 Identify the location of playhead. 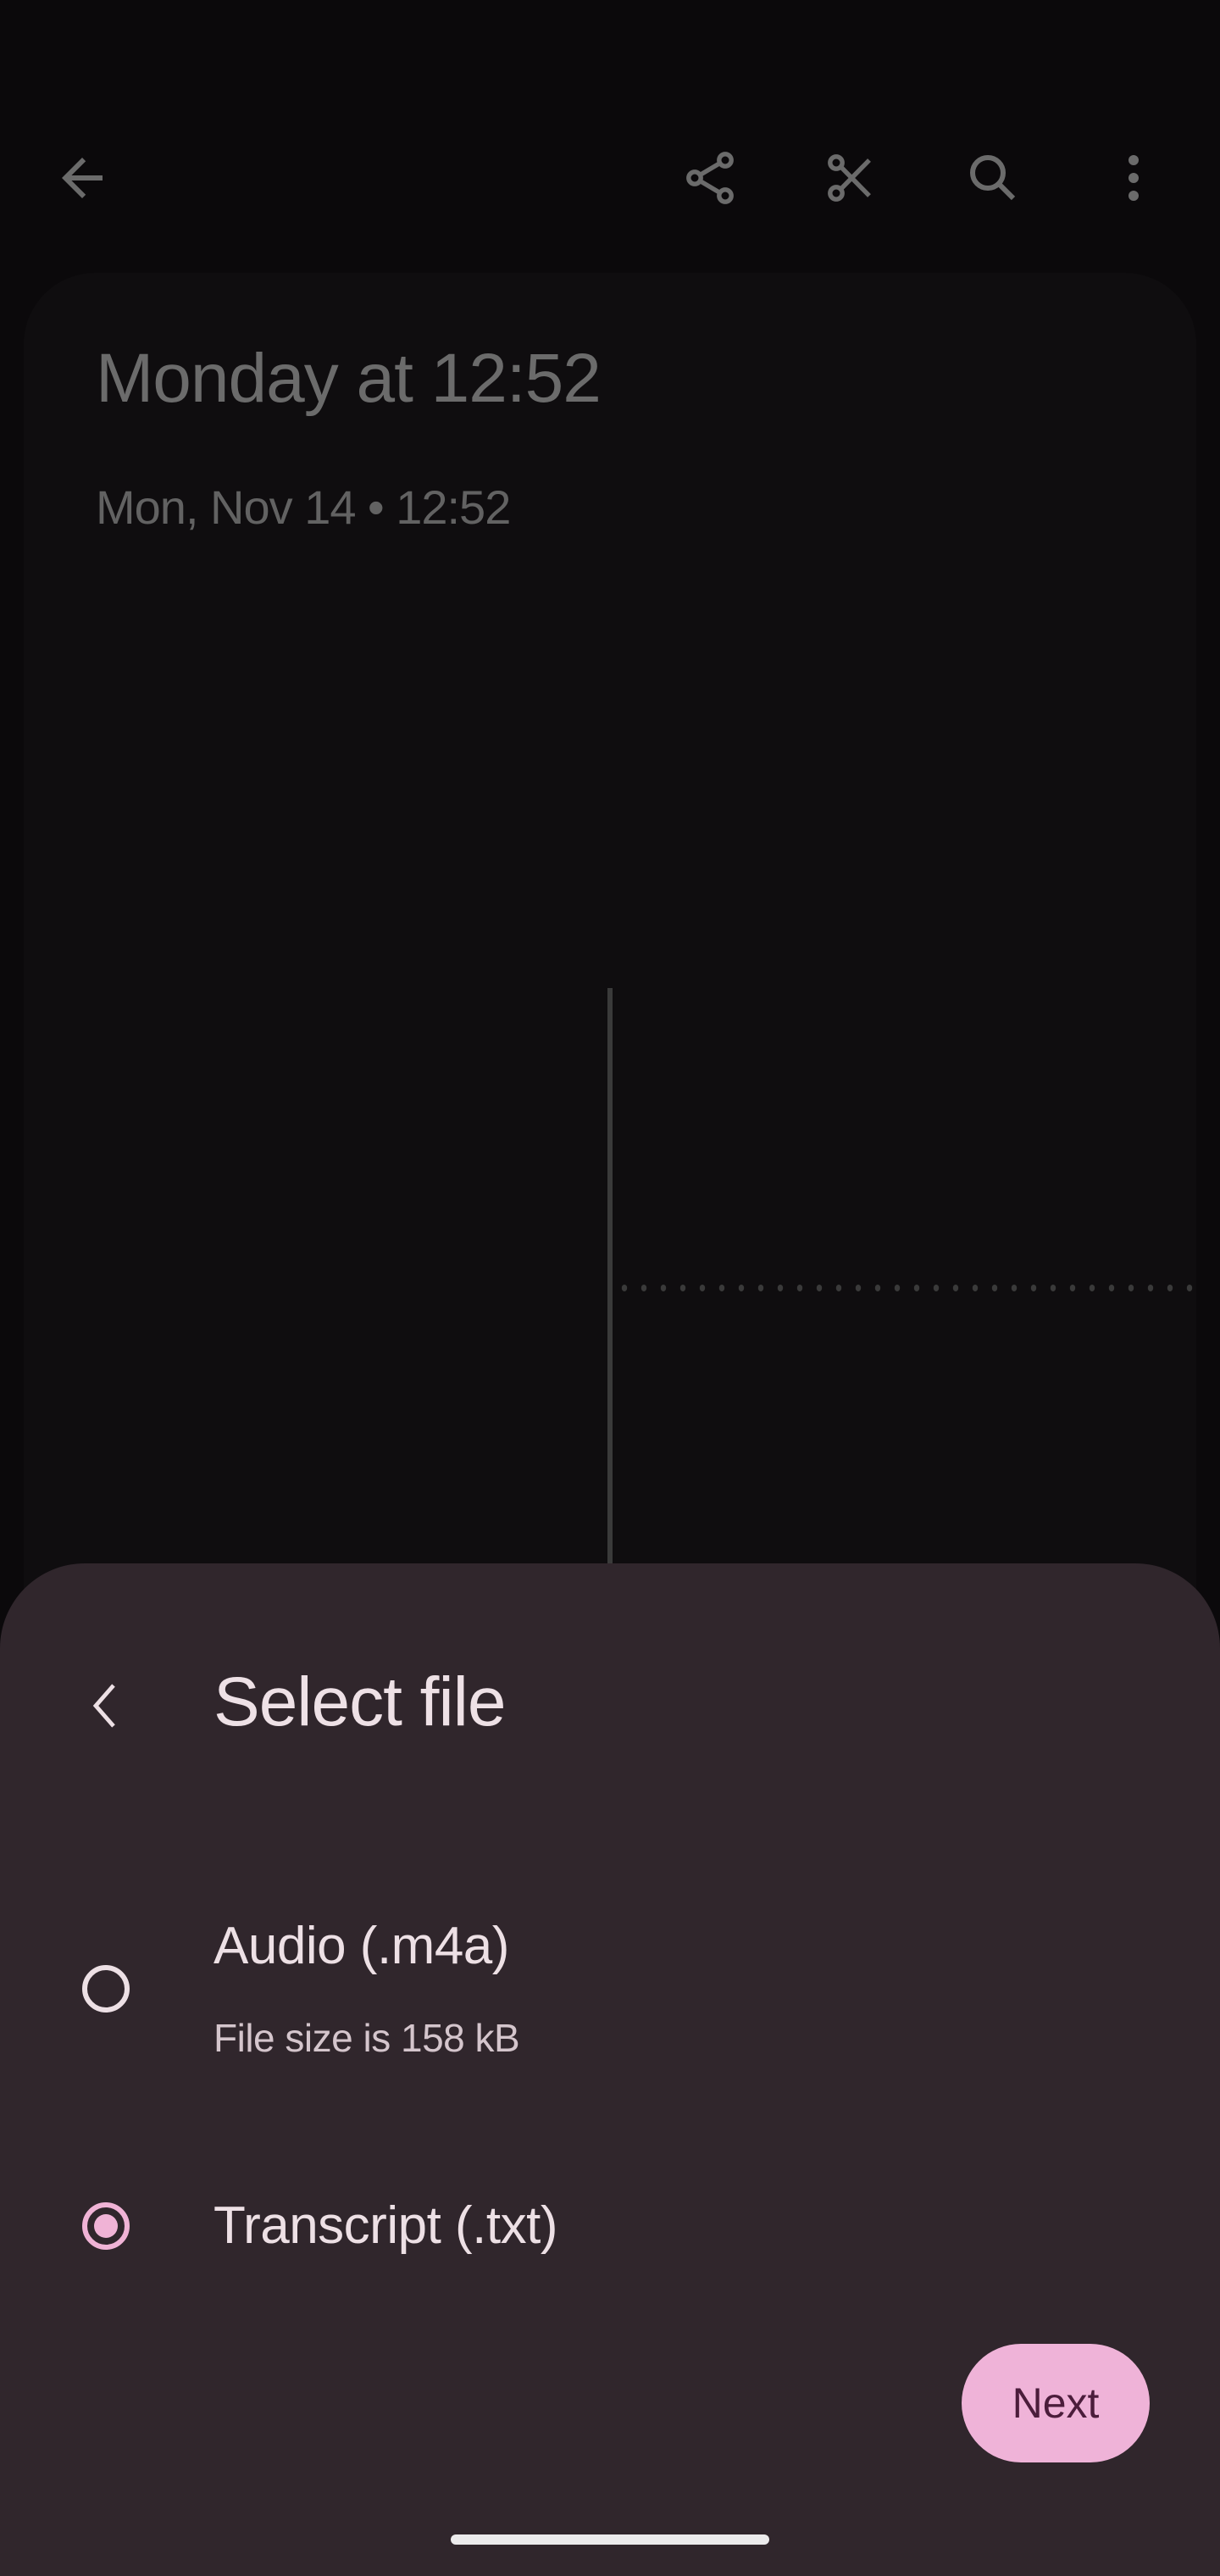
(610, 1276).